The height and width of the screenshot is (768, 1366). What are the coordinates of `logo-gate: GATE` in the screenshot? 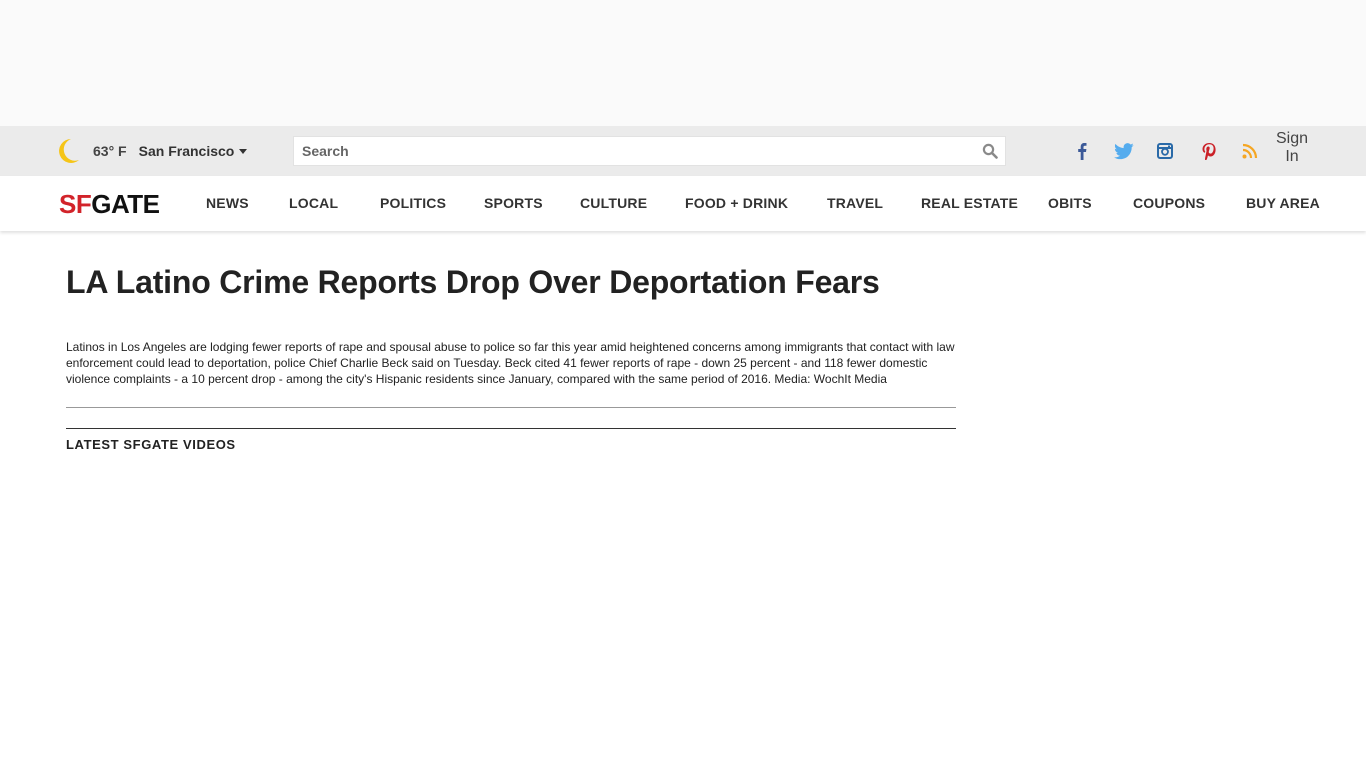 It's located at (125, 204).